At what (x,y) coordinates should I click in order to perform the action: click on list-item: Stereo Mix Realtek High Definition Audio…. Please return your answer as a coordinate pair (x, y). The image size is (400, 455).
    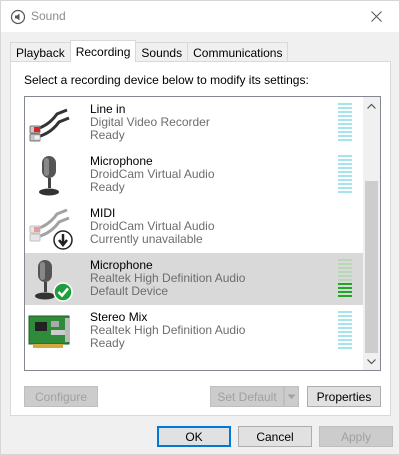
    Looking at the image, I should click on (194, 331).